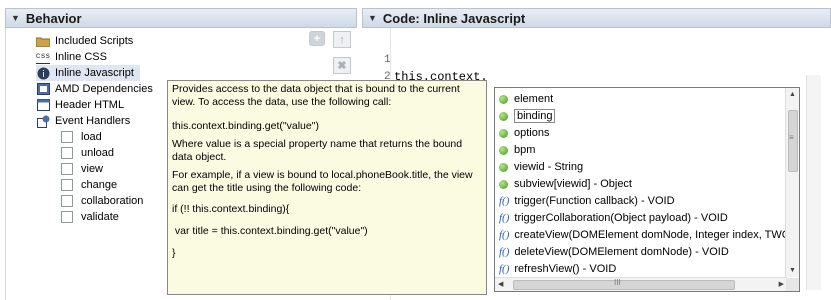 The width and height of the screenshot is (831, 300). Describe the element at coordinates (231, 209) in the screenshot. I see `tooltip-text: if (!! this.context.binding){` at that location.